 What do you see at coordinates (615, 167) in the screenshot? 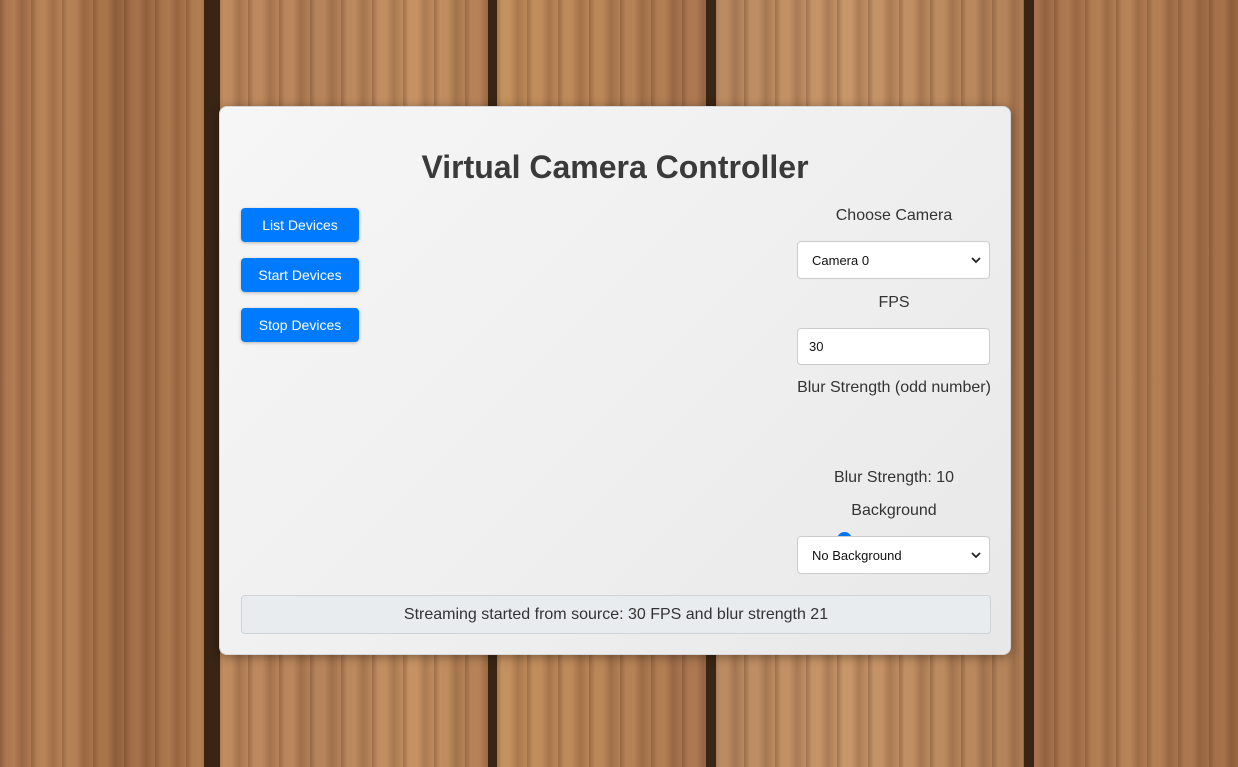
I see `page-title: Virtual Camera Controller` at bounding box center [615, 167].